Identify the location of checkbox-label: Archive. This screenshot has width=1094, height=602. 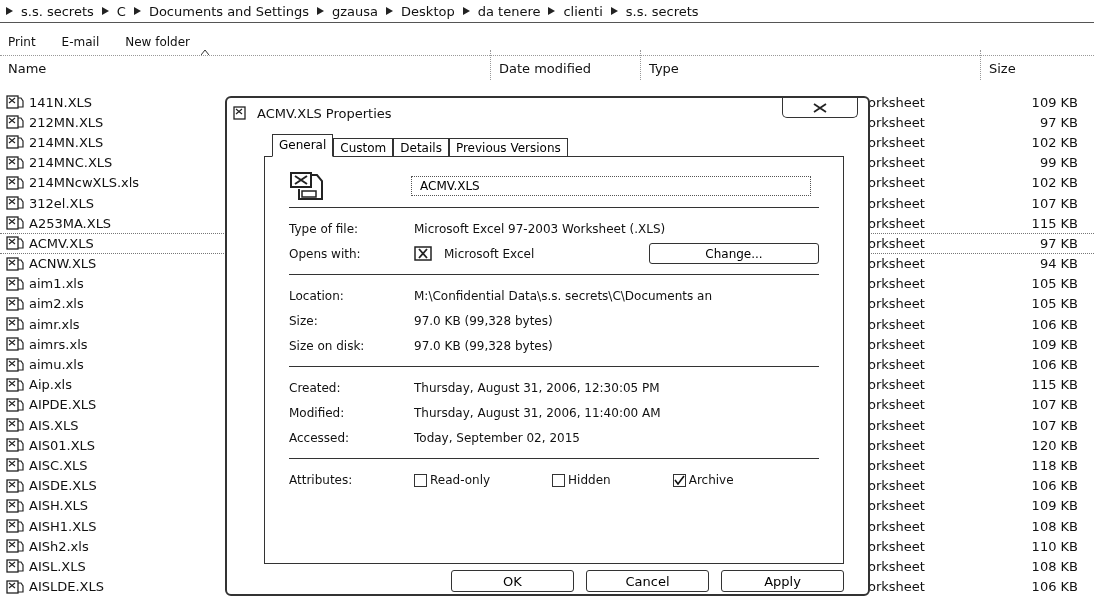
(711, 480).